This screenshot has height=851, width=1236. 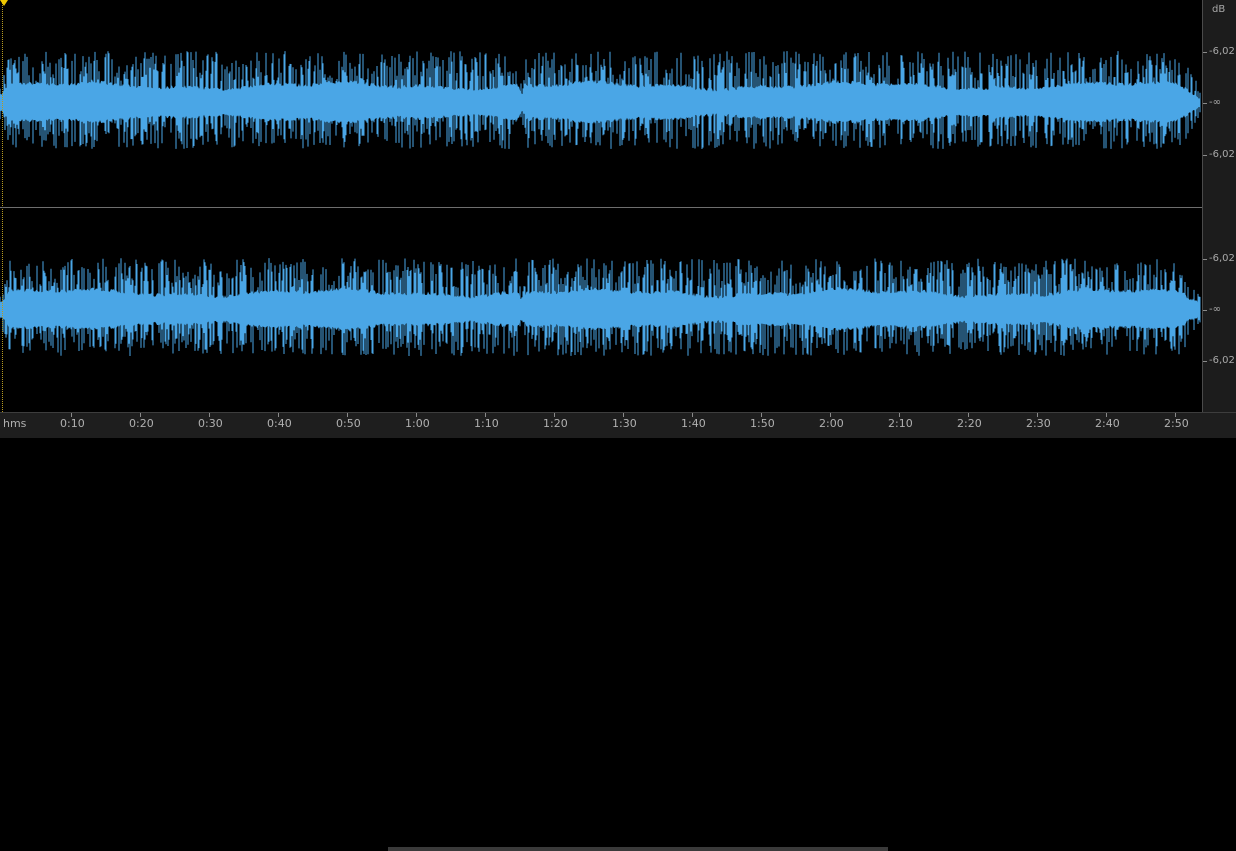 I want to click on time-label-1-10: 1:10, so click(x=486, y=423).